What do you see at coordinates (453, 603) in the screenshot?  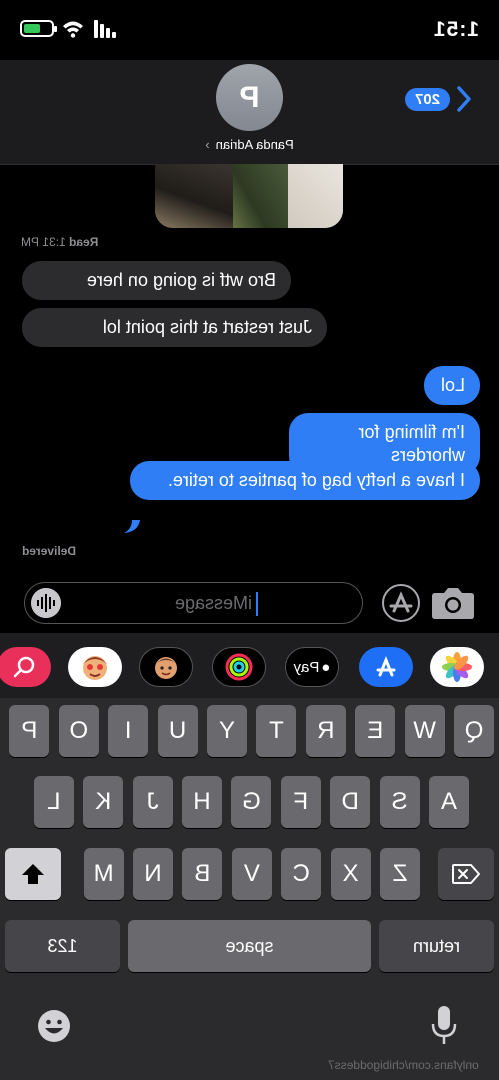 I see `camera-icon` at bounding box center [453, 603].